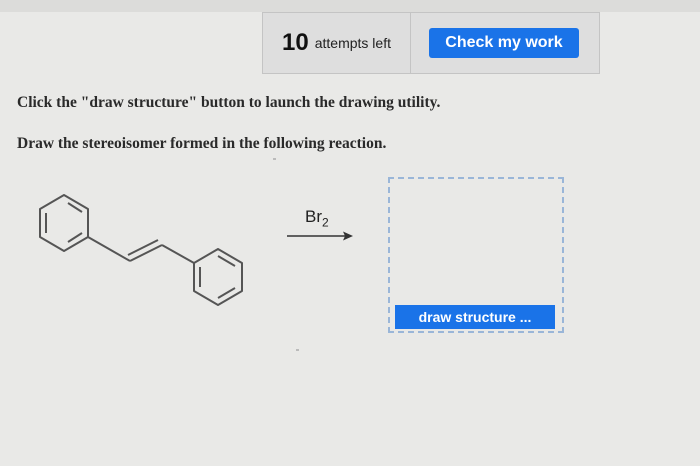 The image size is (700, 466). I want to click on attempts-indicator: 10 attempts left, so click(337, 43).